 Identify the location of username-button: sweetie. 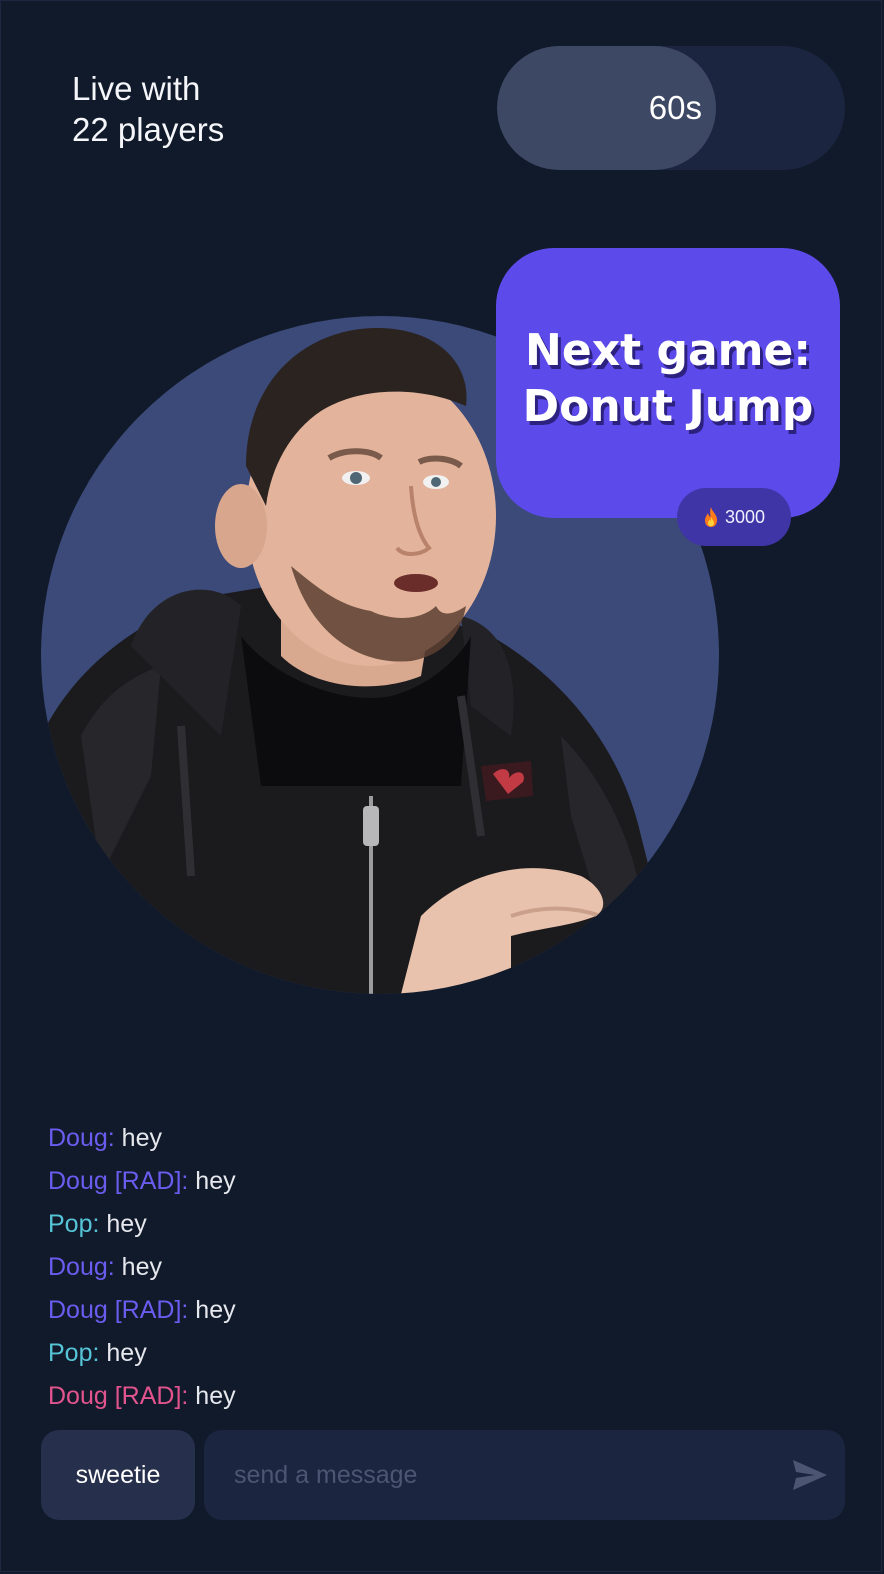
(118, 1475).